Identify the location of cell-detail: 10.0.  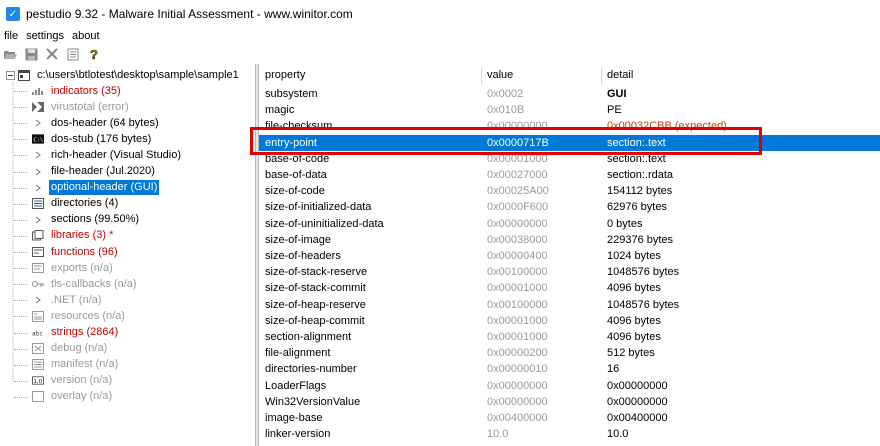
(618, 434).